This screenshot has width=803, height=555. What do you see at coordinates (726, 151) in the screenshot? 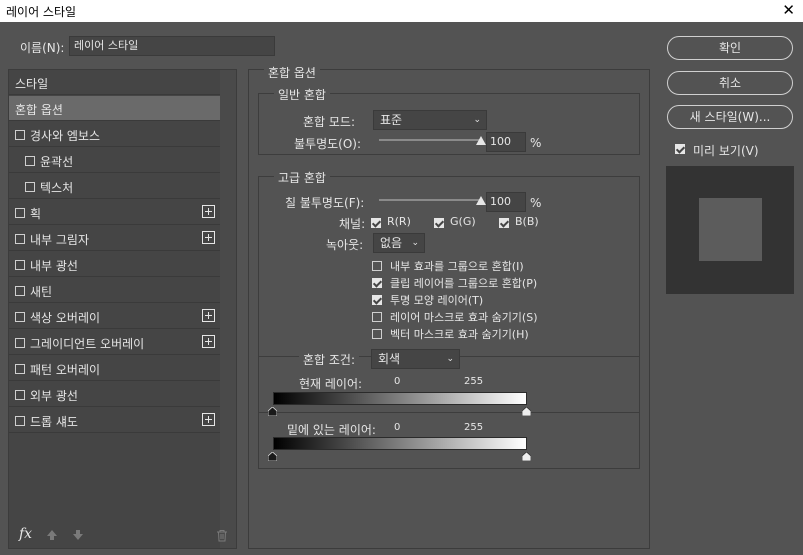
I see `preview-label: 미리 보기(V)` at bounding box center [726, 151].